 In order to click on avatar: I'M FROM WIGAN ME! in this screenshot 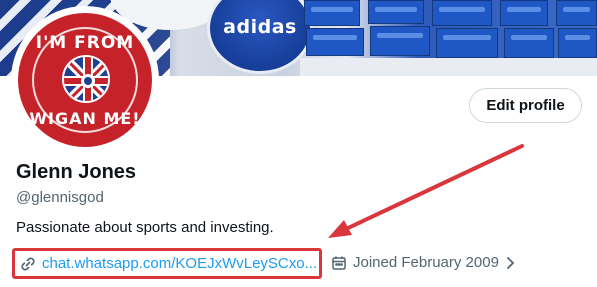, I will do `click(85, 80)`.